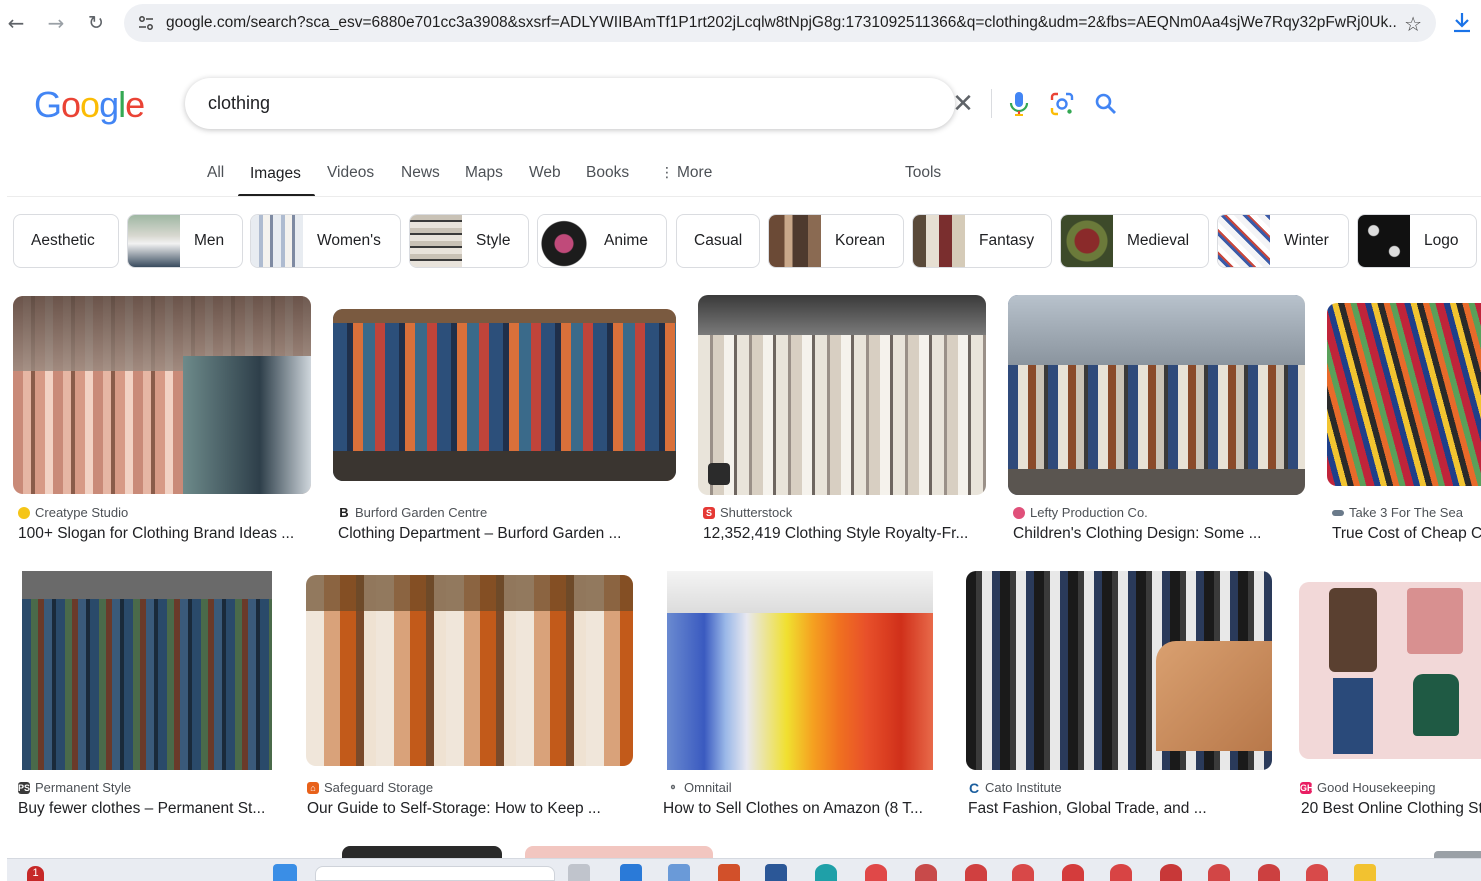 The height and width of the screenshot is (881, 1481). What do you see at coordinates (1106, 104) in the screenshot?
I see `search-icon` at bounding box center [1106, 104].